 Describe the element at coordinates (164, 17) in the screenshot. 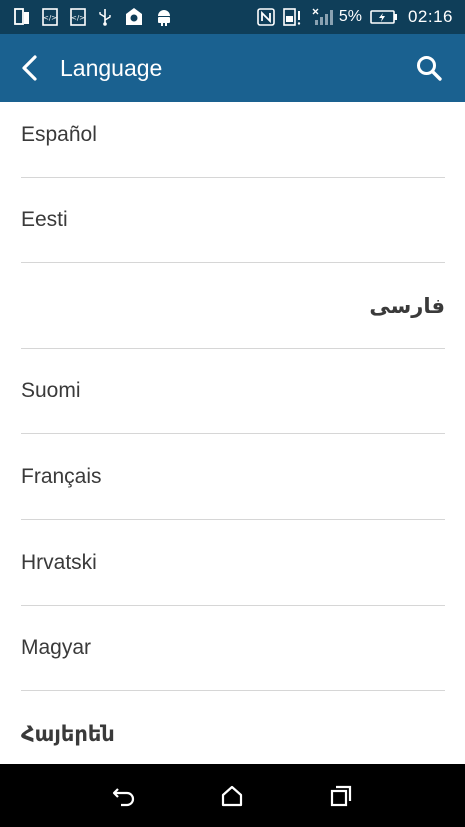

I see `android-icon` at that location.